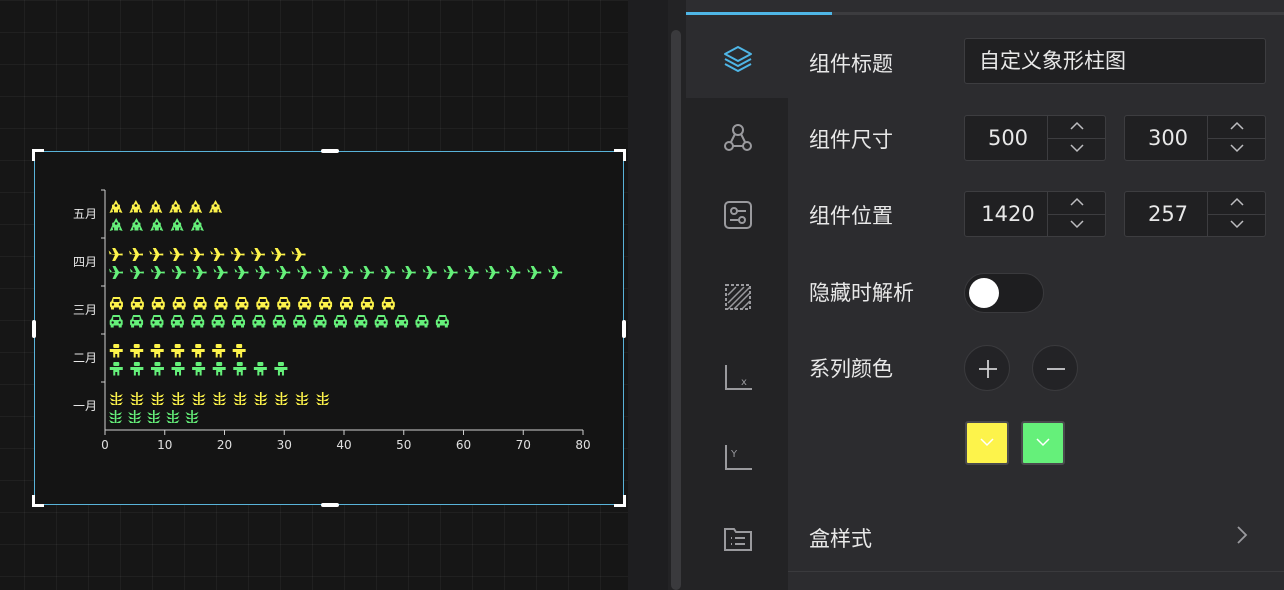 Image resolution: width=1284 pixels, height=590 pixels. What do you see at coordinates (1168, 214) in the screenshot?
I see `position-y-value: 257` at bounding box center [1168, 214].